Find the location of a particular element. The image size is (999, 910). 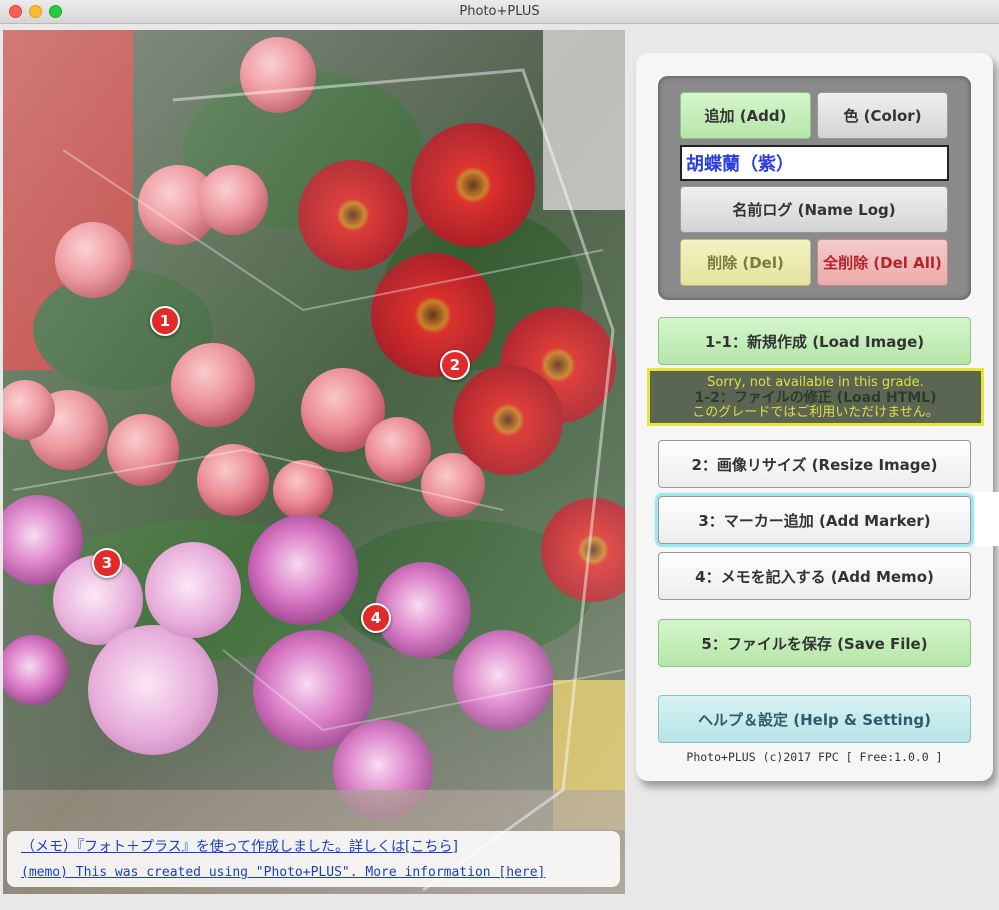

delete-all-button: 全削除 (Del All) is located at coordinates (882, 262).